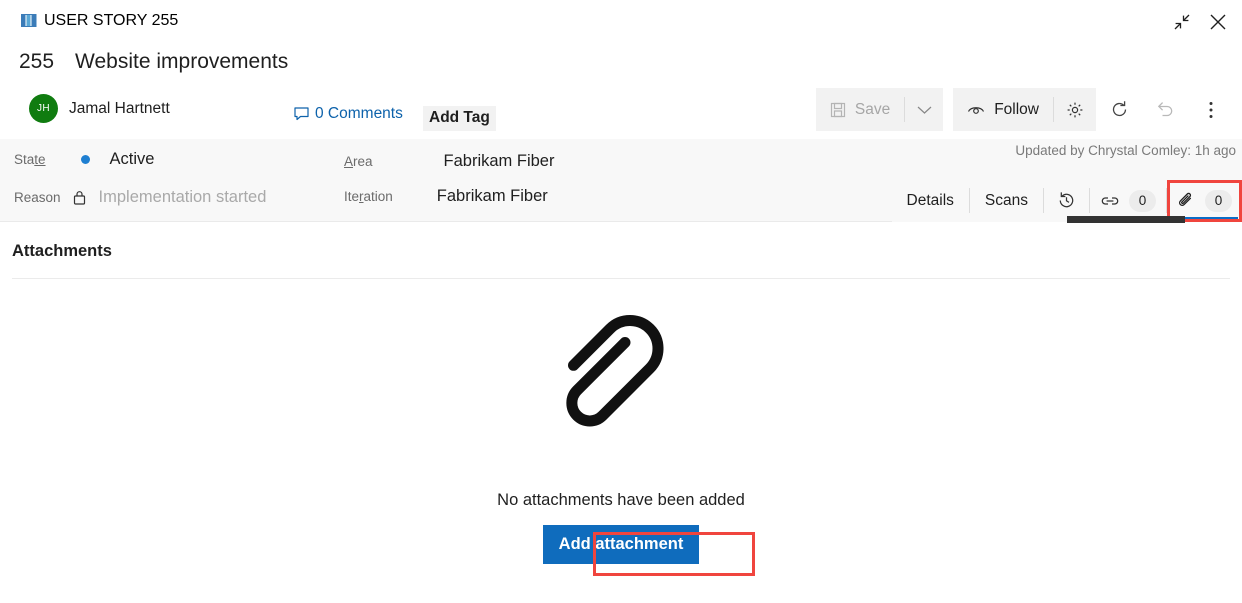 Image resolution: width=1242 pixels, height=603 pixels. I want to click on paperclip-icon, so click(1185, 199).